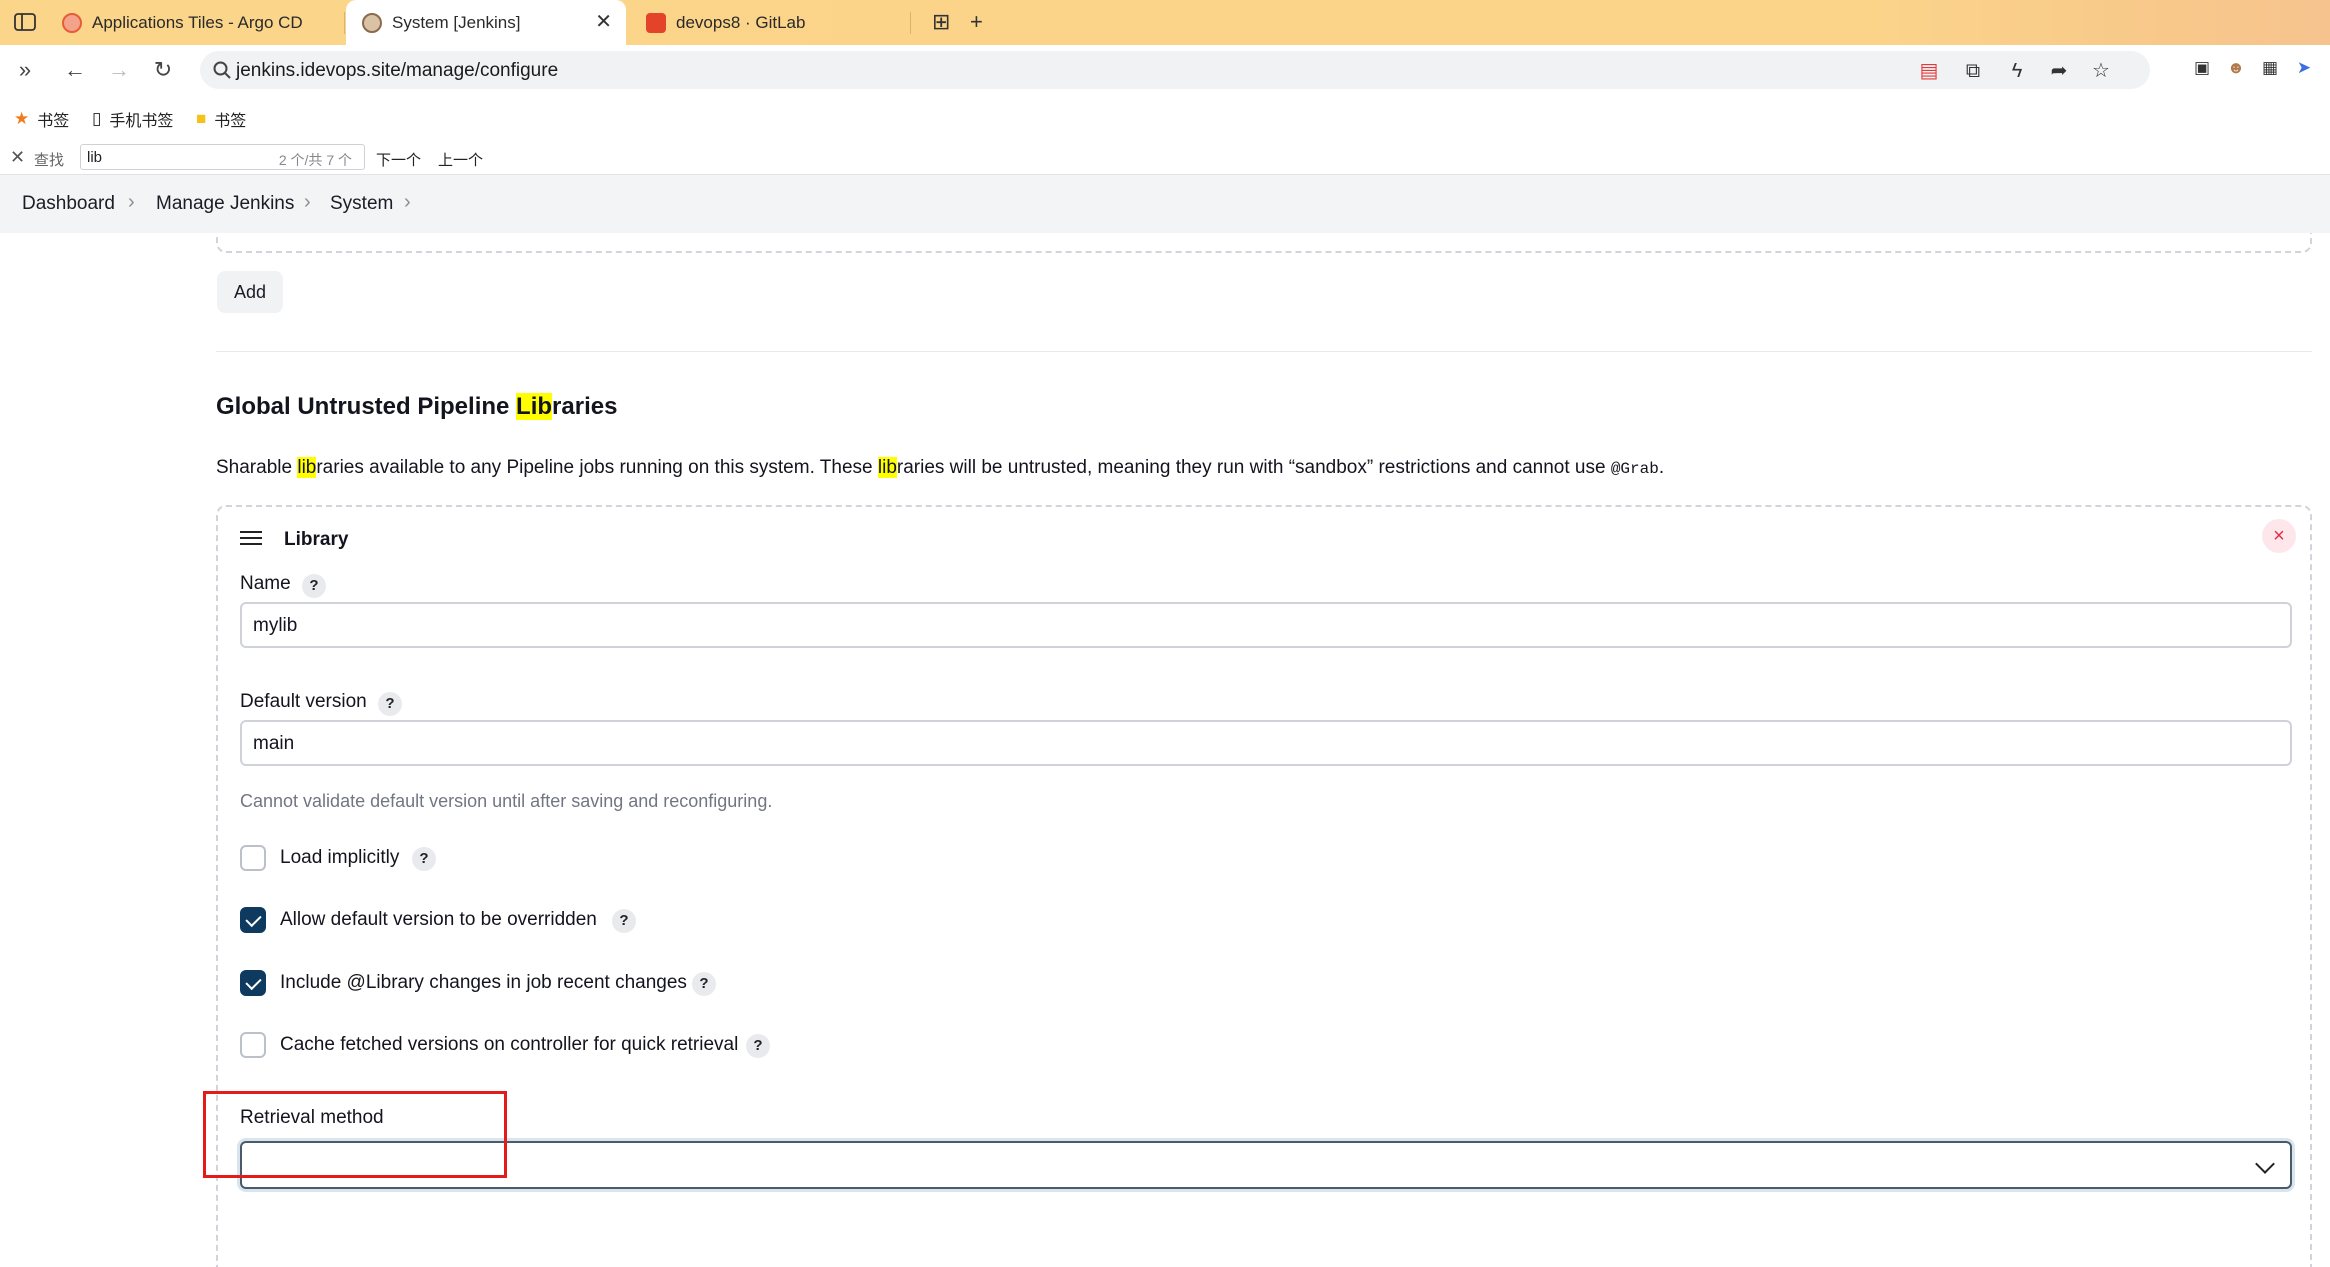 This screenshot has width=2330, height=1267. What do you see at coordinates (1266, 1165) in the screenshot?
I see `retrieval-method-select` at bounding box center [1266, 1165].